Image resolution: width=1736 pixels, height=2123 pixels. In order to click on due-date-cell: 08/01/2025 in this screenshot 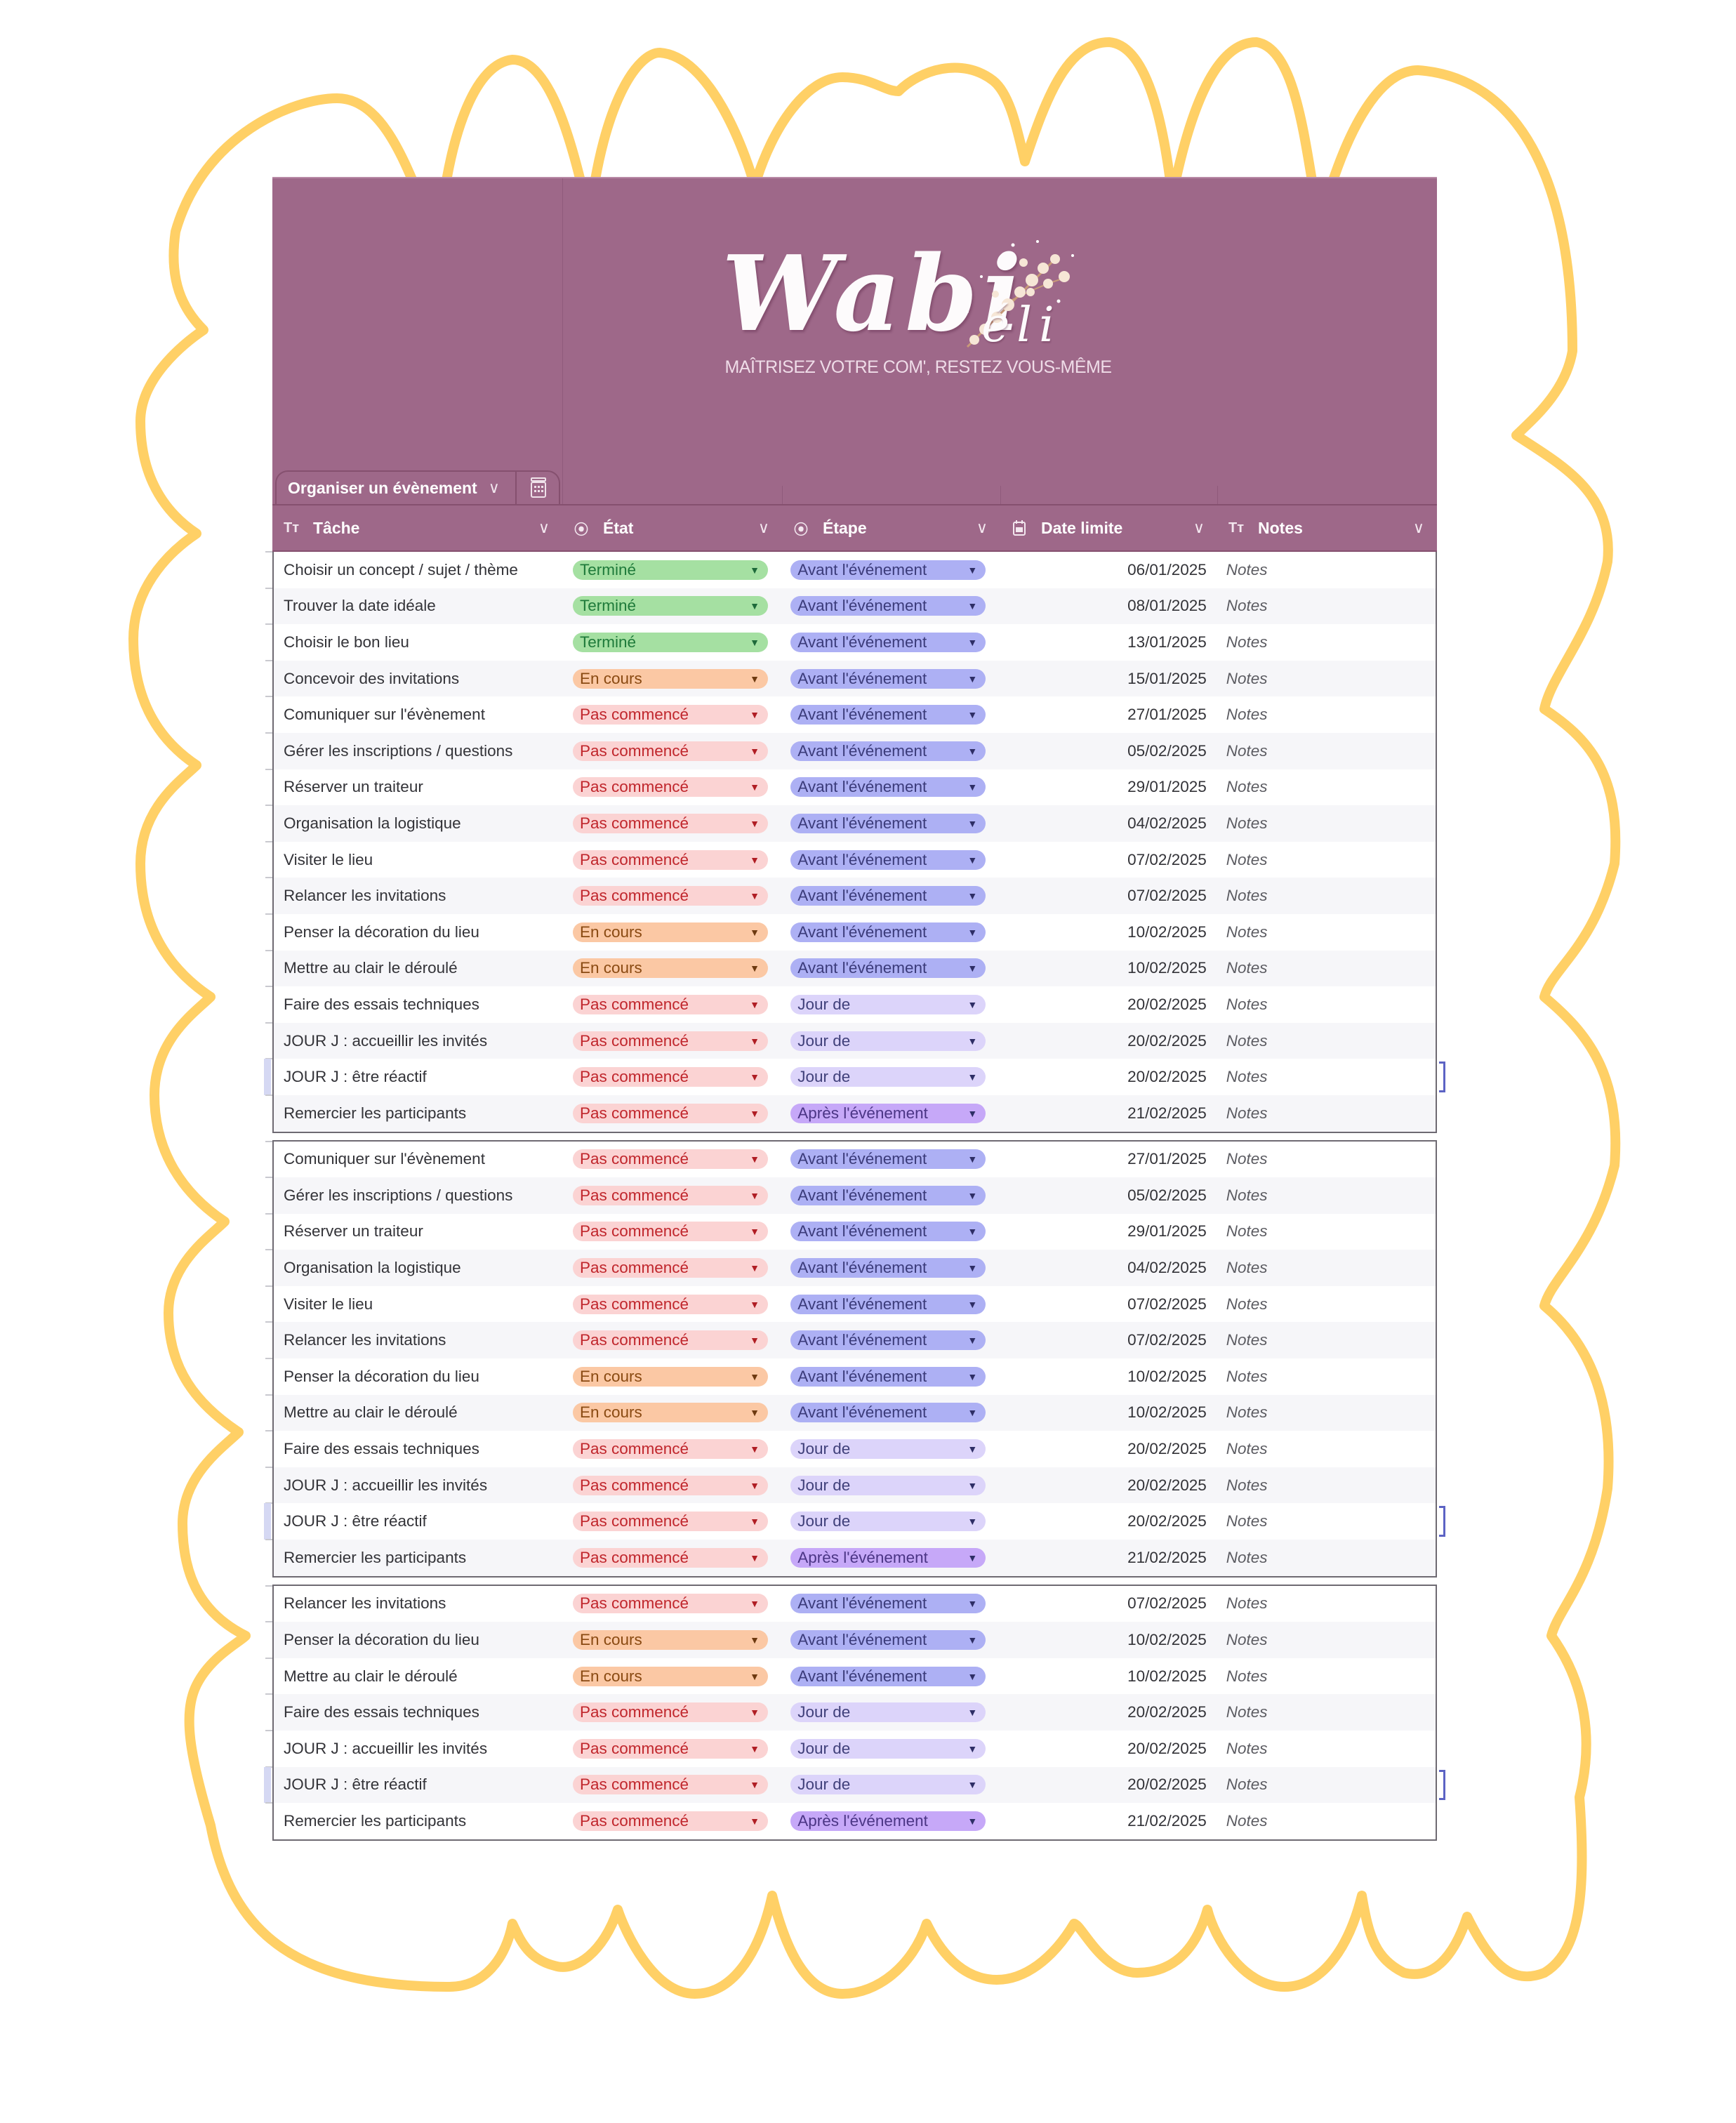, I will do `click(1108, 606)`.